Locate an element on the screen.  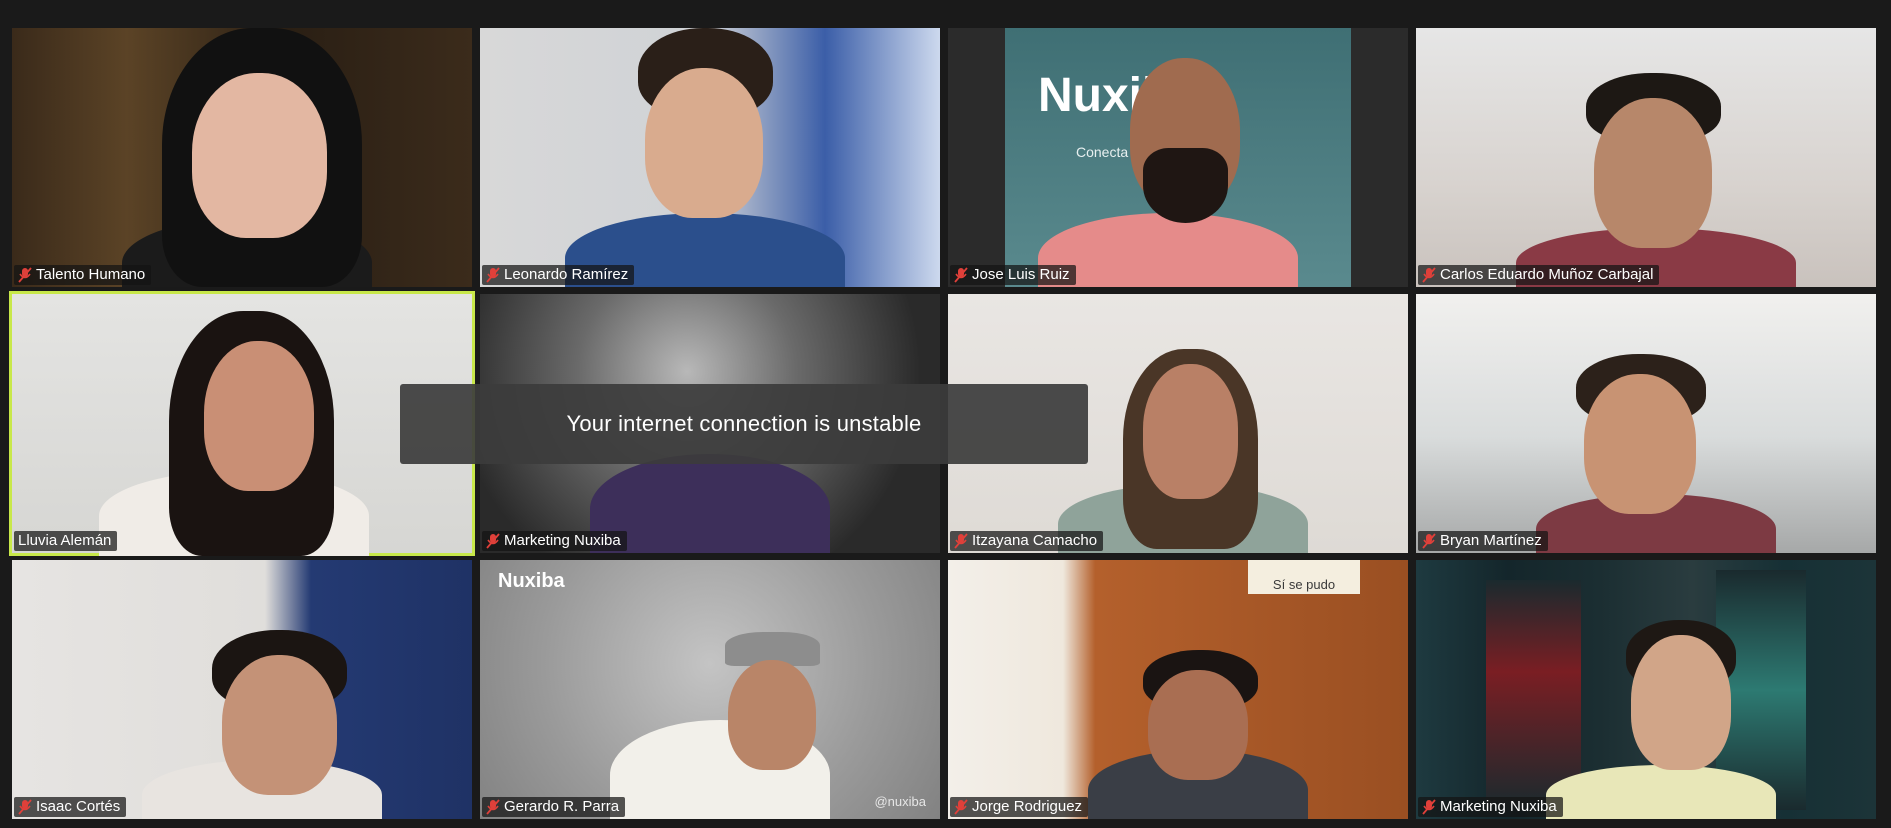
participant-name: Gerardo R. Parra is located at coordinates (562, 806).